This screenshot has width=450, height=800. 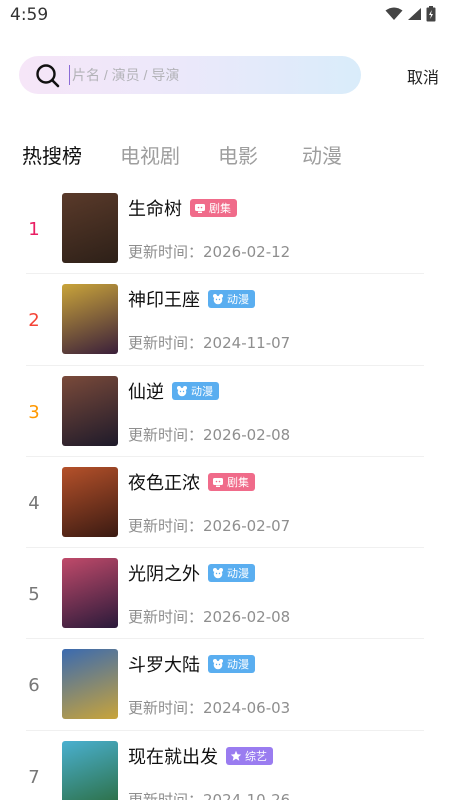 What do you see at coordinates (34, 777) in the screenshot?
I see `rank-number: 7` at bounding box center [34, 777].